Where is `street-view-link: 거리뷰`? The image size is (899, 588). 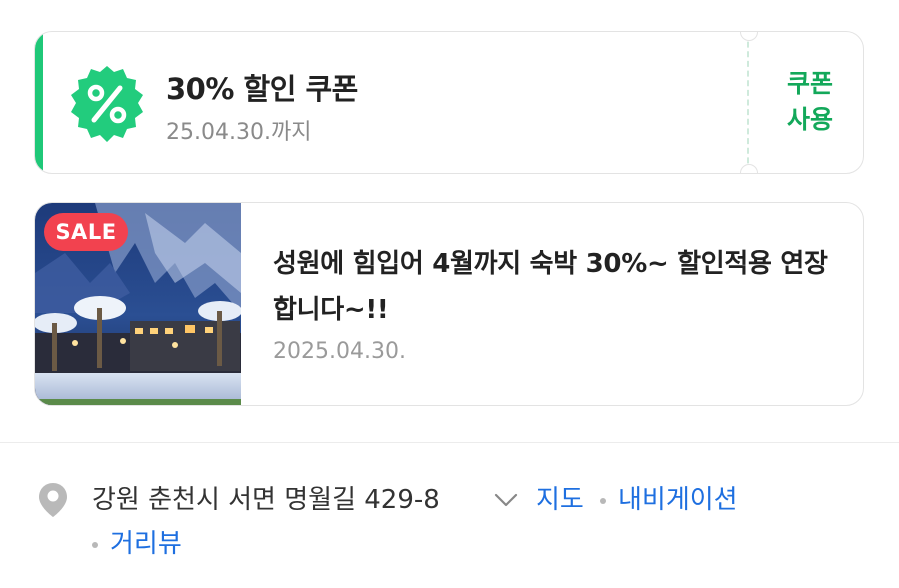 street-view-link: 거리뷰 is located at coordinates (146, 544).